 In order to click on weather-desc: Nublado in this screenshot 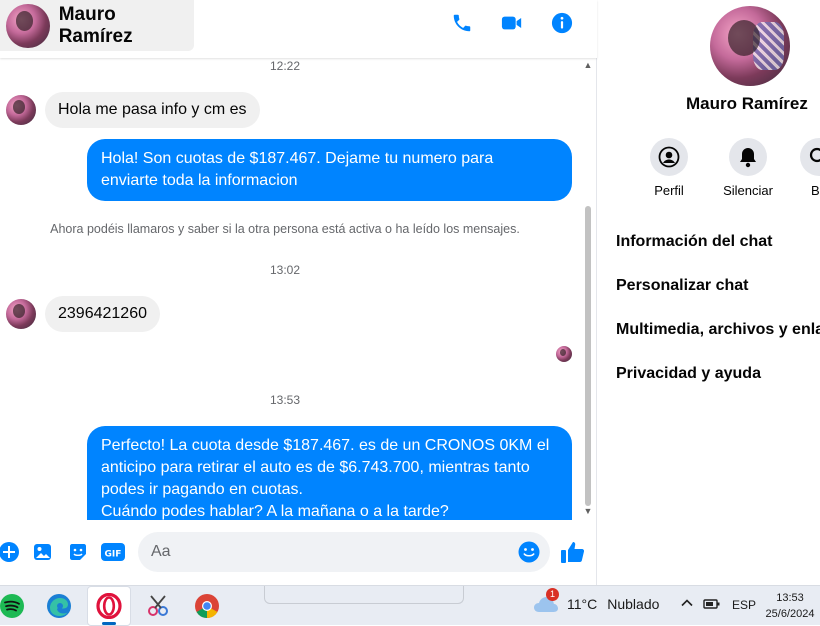, I will do `click(633, 604)`.